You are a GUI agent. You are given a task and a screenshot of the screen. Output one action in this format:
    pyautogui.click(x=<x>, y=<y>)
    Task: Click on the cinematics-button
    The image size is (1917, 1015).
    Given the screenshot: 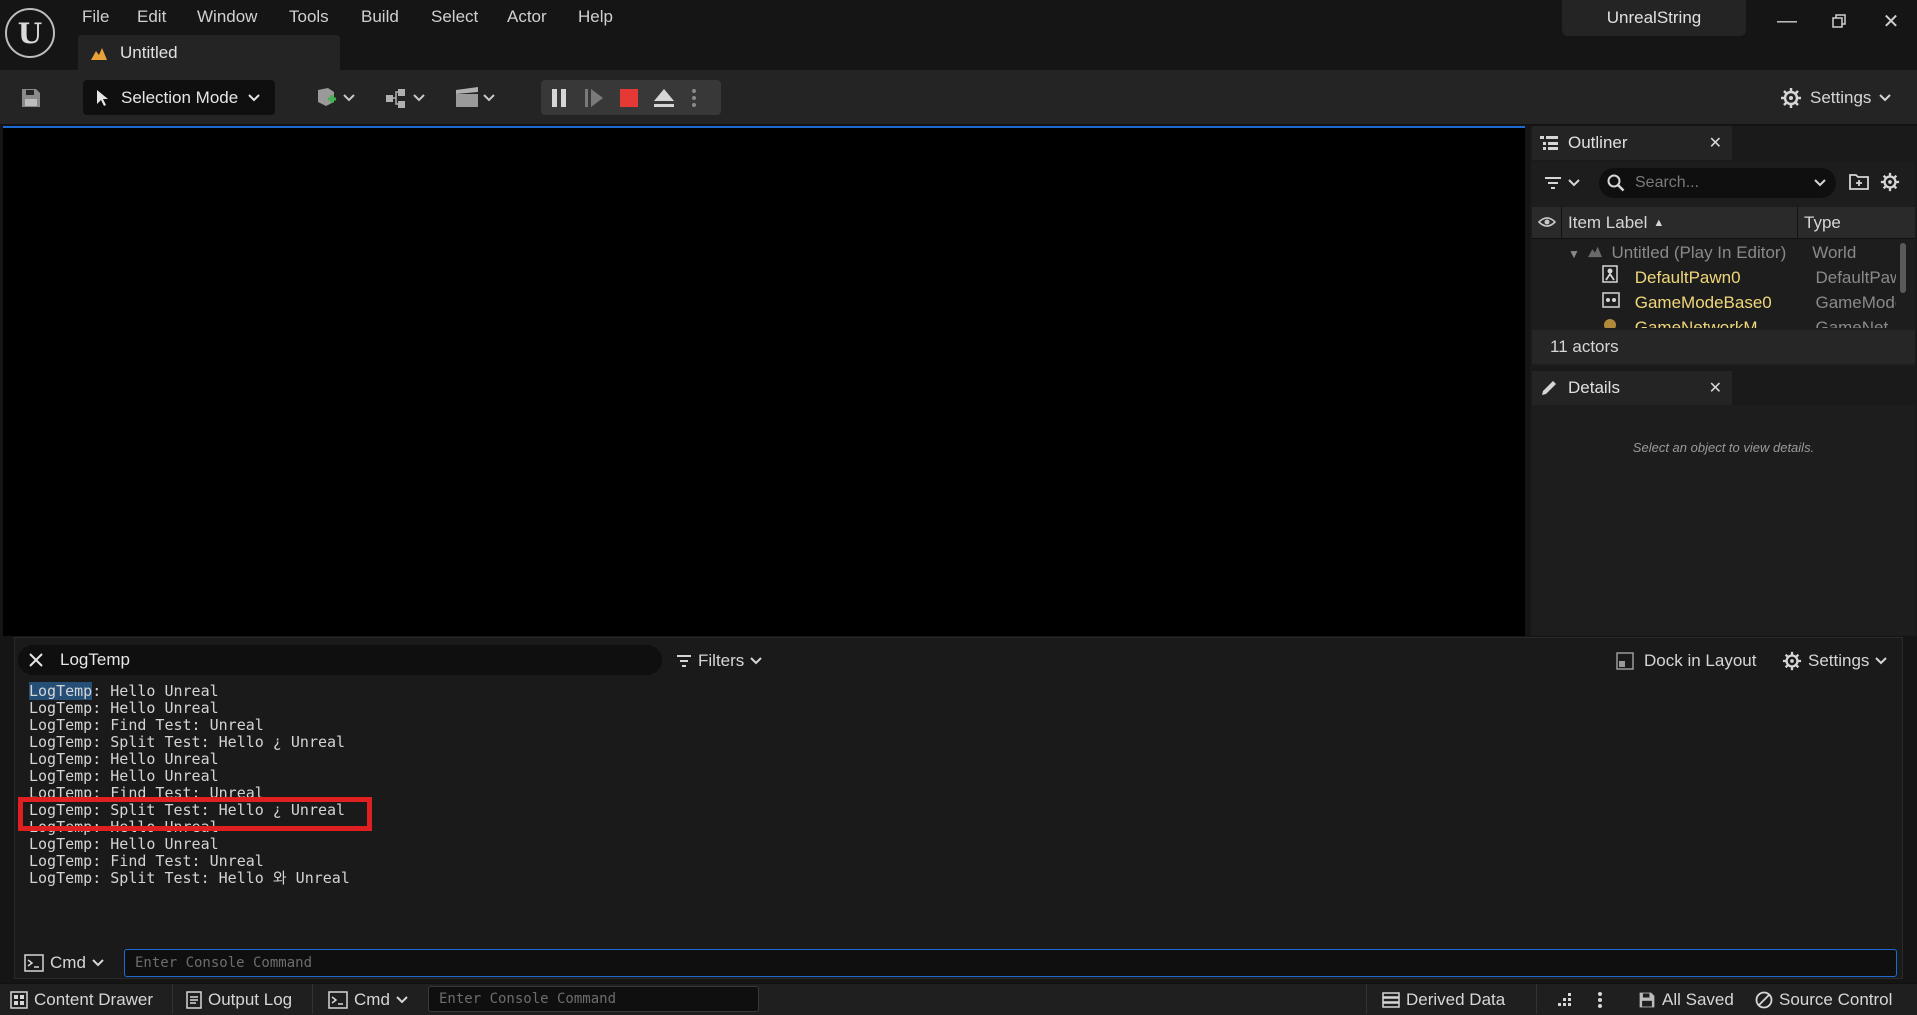 What is the action you would take?
    pyautogui.click(x=475, y=97)
    